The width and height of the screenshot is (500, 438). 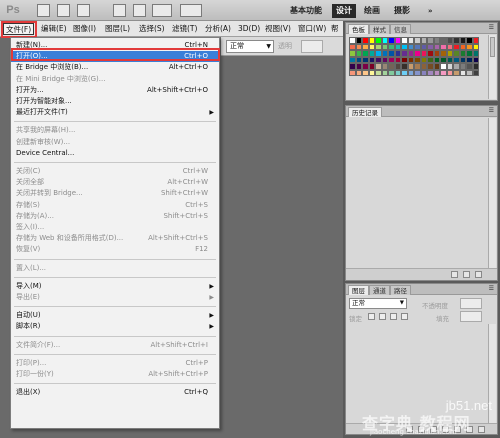 What do you see at coordinates (492, 193) in the screenshot?
I see `history-scrollbar` at bounding box center [492, 193].